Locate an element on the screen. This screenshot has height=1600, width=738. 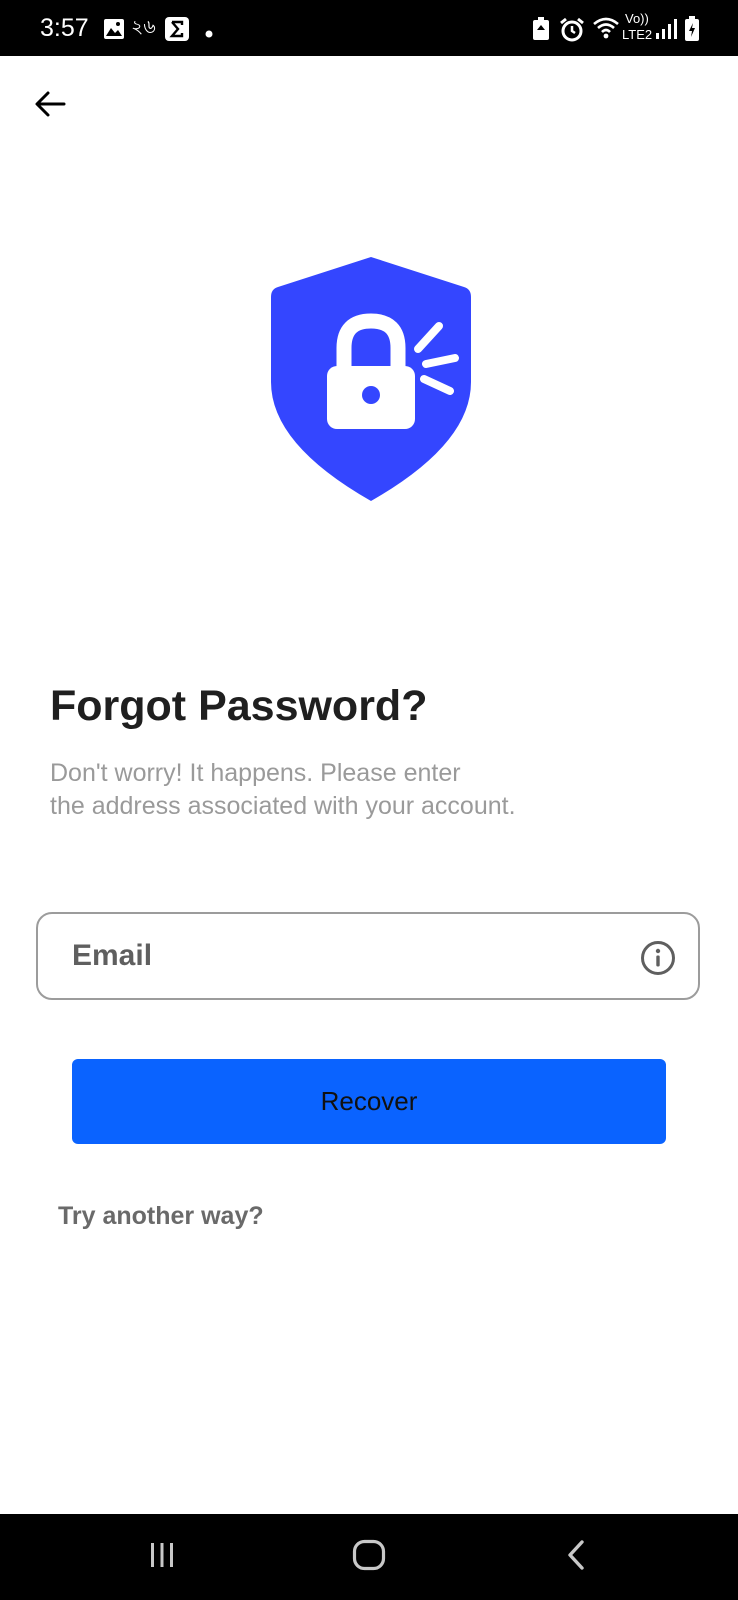
try-another-way-link: Try another way? is located at coordinates (161, 1216).